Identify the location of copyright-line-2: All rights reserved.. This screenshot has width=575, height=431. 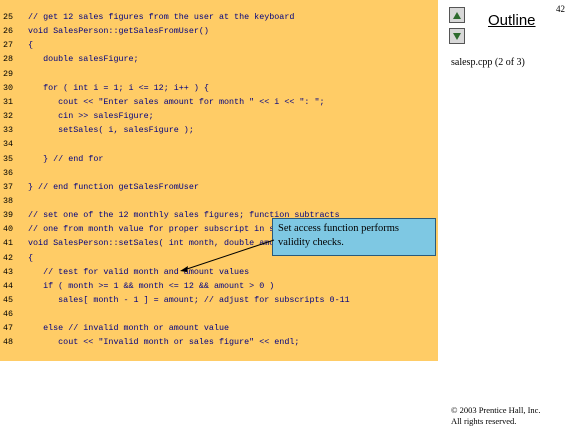
(484, 421).